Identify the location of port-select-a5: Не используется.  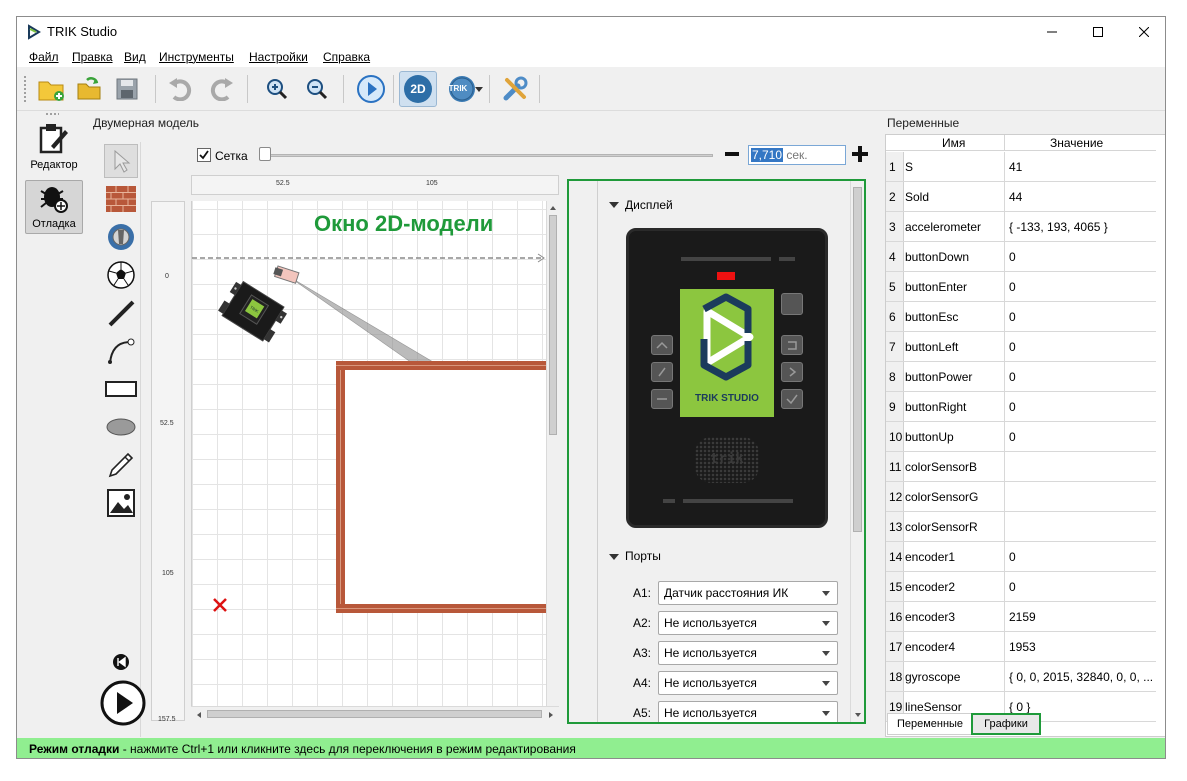
(748, 711).